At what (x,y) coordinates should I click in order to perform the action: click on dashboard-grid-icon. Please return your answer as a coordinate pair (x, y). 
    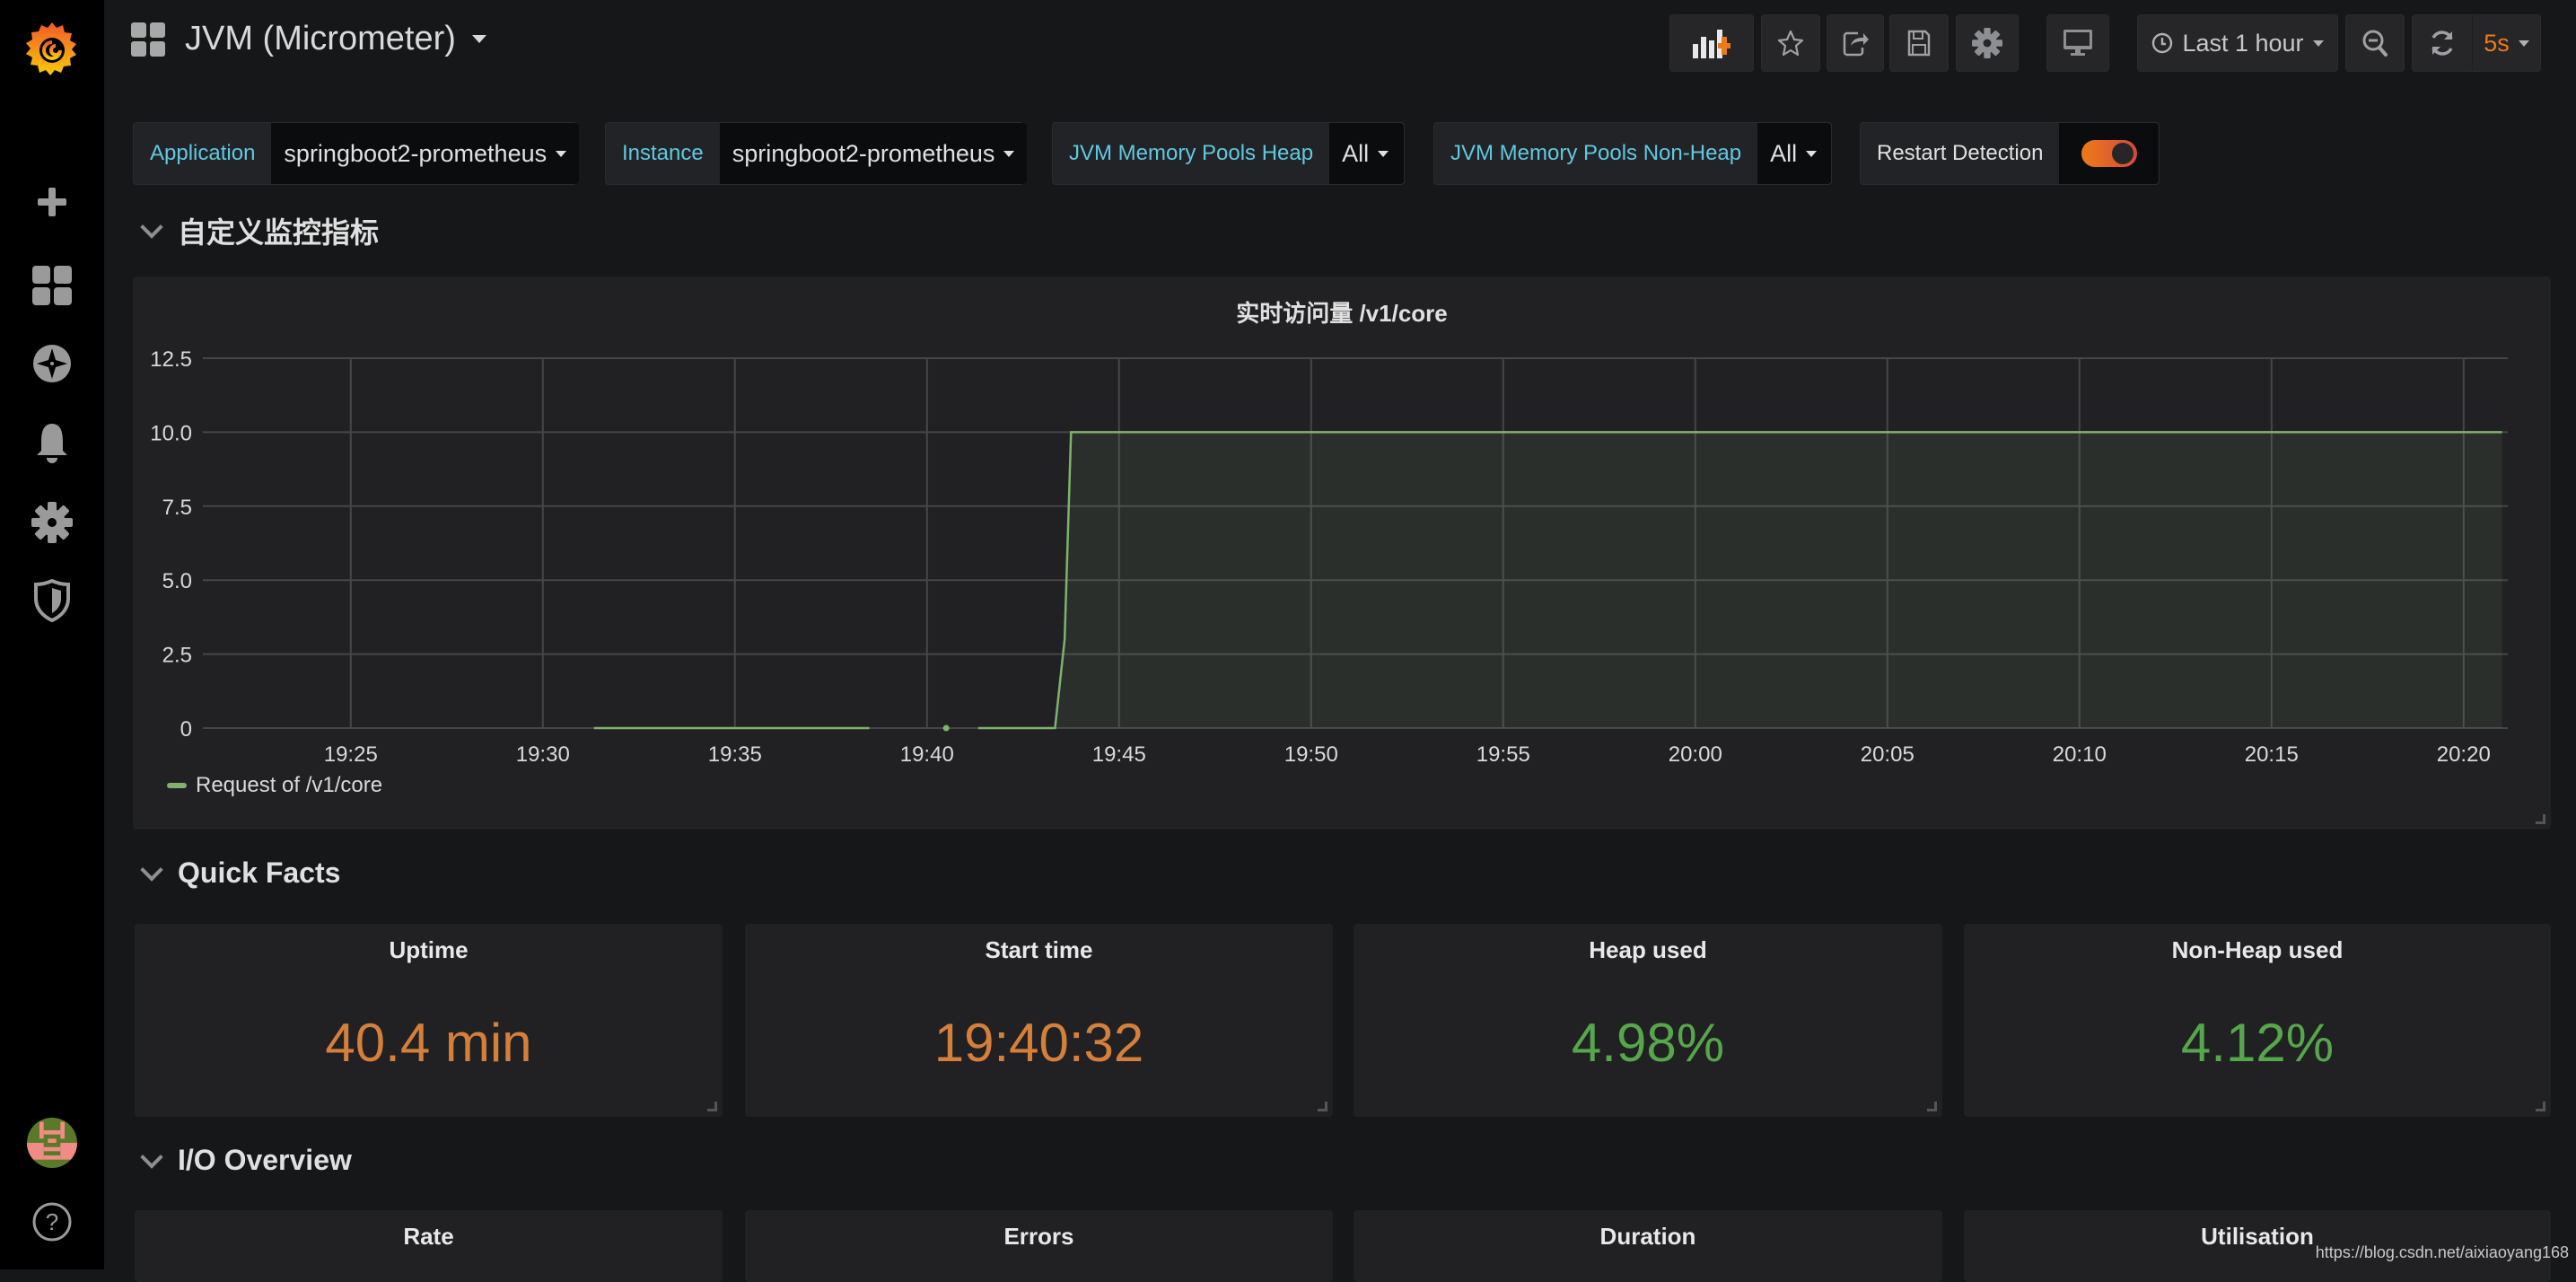
    Looking at the image, I should click on (148, 39).